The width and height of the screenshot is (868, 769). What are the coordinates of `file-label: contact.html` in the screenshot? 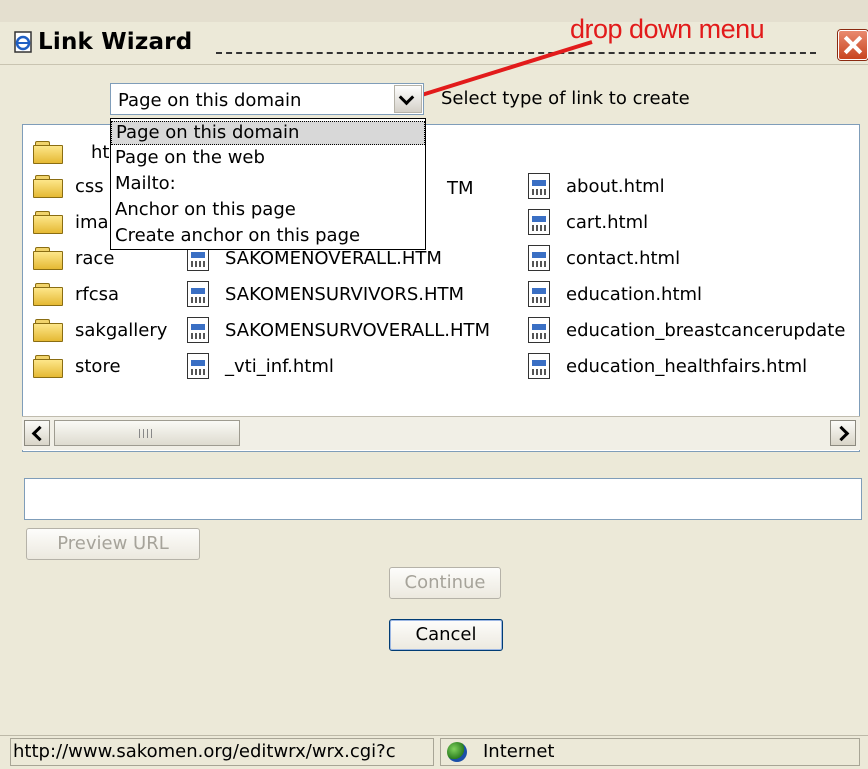 It's located at (623, 258).